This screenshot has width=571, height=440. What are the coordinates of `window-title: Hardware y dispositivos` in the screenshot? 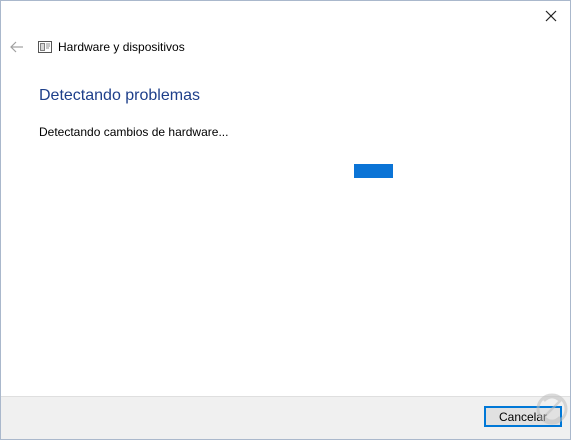 It's located at (121, 47).